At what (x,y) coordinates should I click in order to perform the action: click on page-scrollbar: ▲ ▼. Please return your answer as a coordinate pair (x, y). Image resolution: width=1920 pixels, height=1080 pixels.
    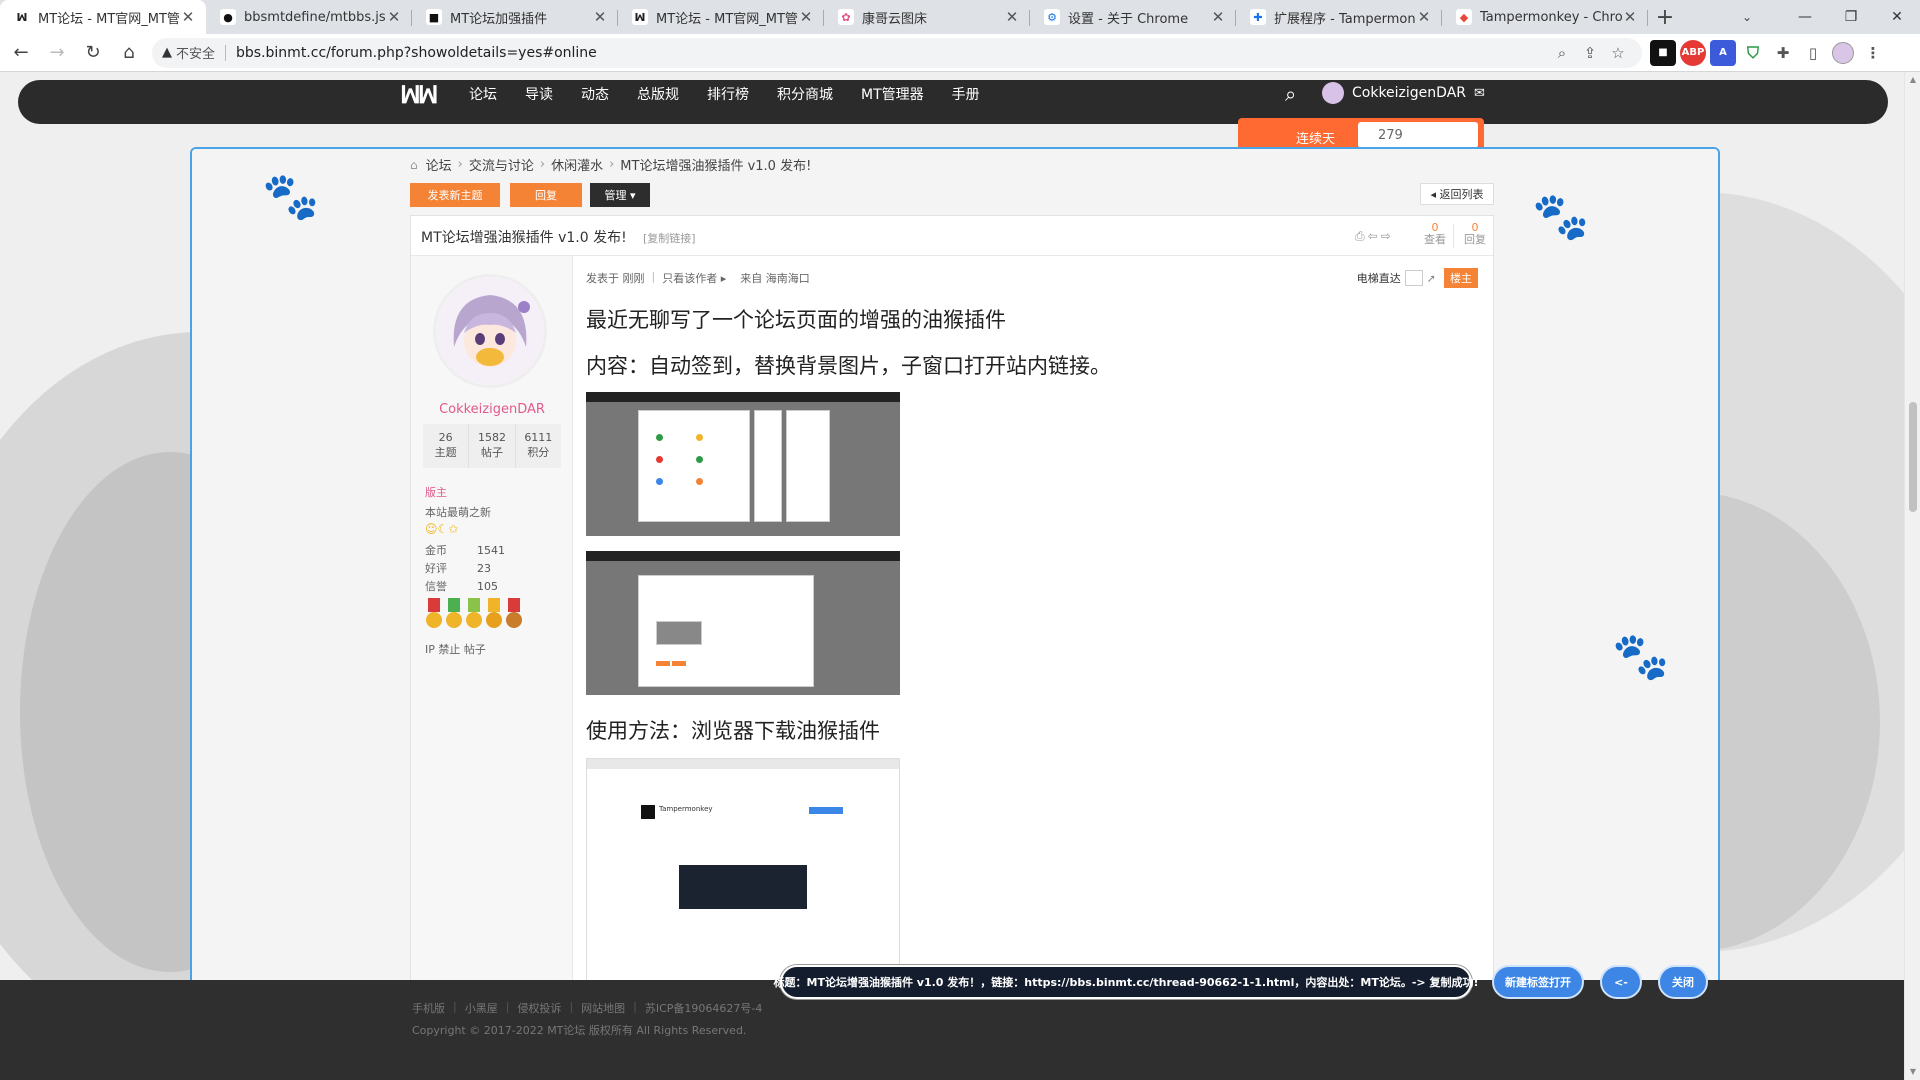
    Looking at the image, I should click on (1912, 576).